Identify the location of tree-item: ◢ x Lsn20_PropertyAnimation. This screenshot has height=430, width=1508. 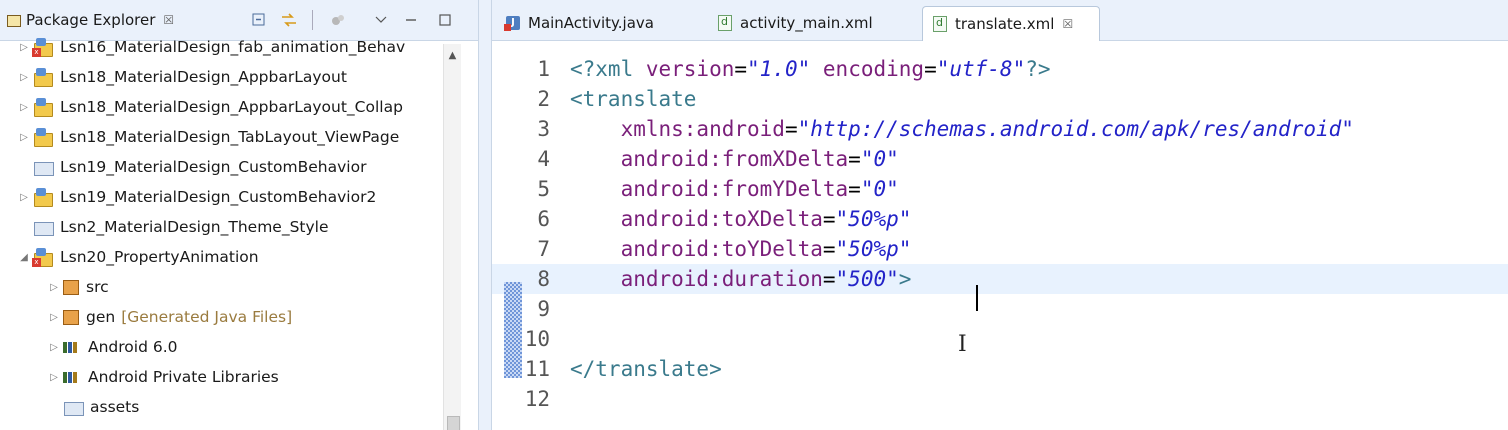
(137, 257).